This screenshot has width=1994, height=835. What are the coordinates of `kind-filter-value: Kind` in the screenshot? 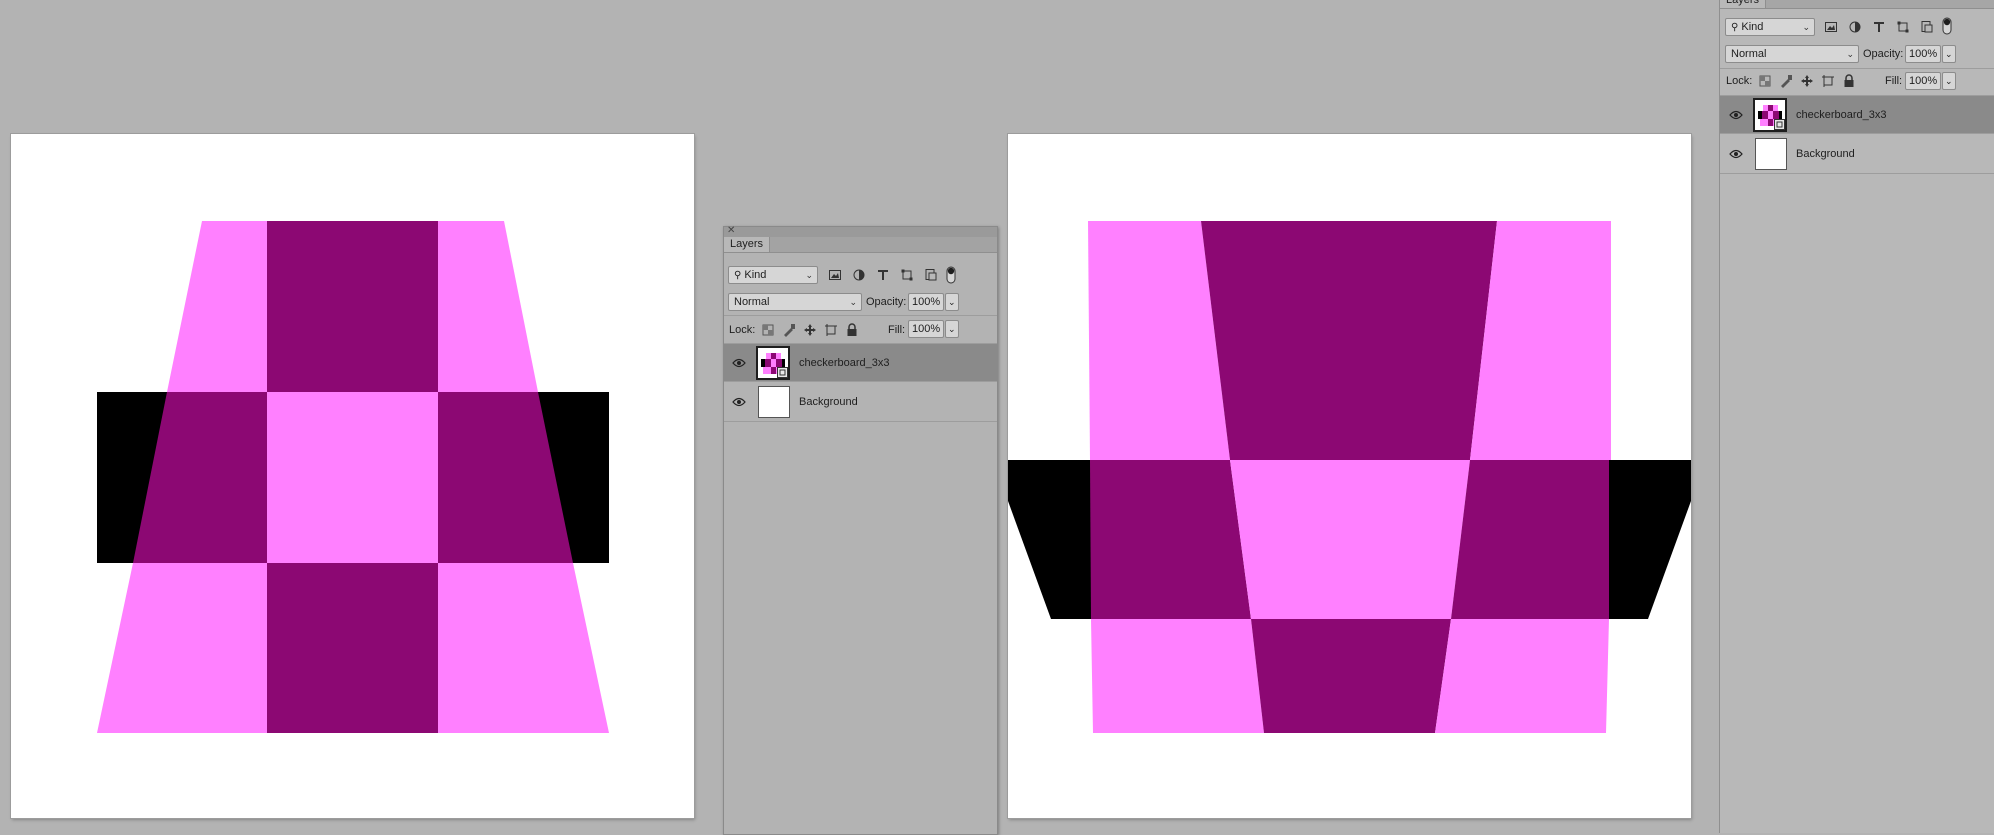 It's located at (755, 275).